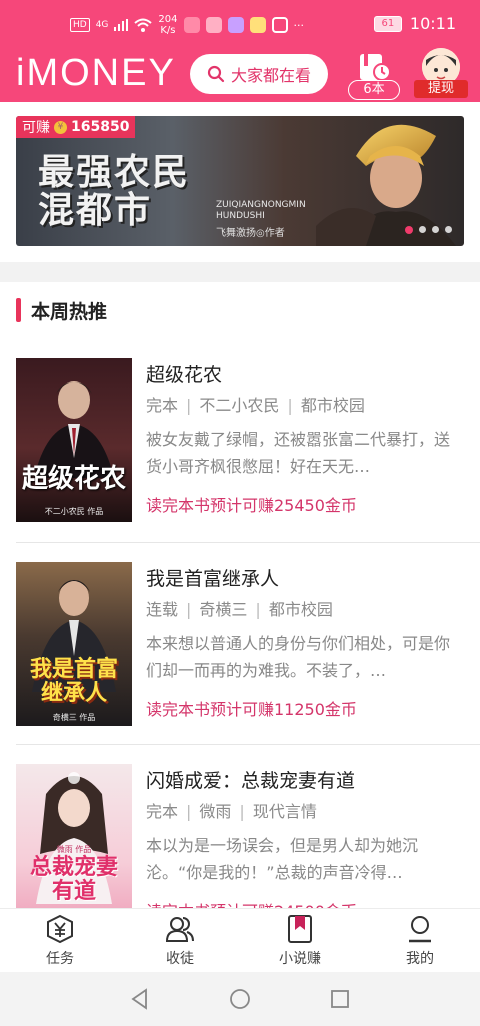 This screenshot has height=1026, width=480. I want to click on banner-pinyin-line2: HUNDUSHI, so click(240, 216).